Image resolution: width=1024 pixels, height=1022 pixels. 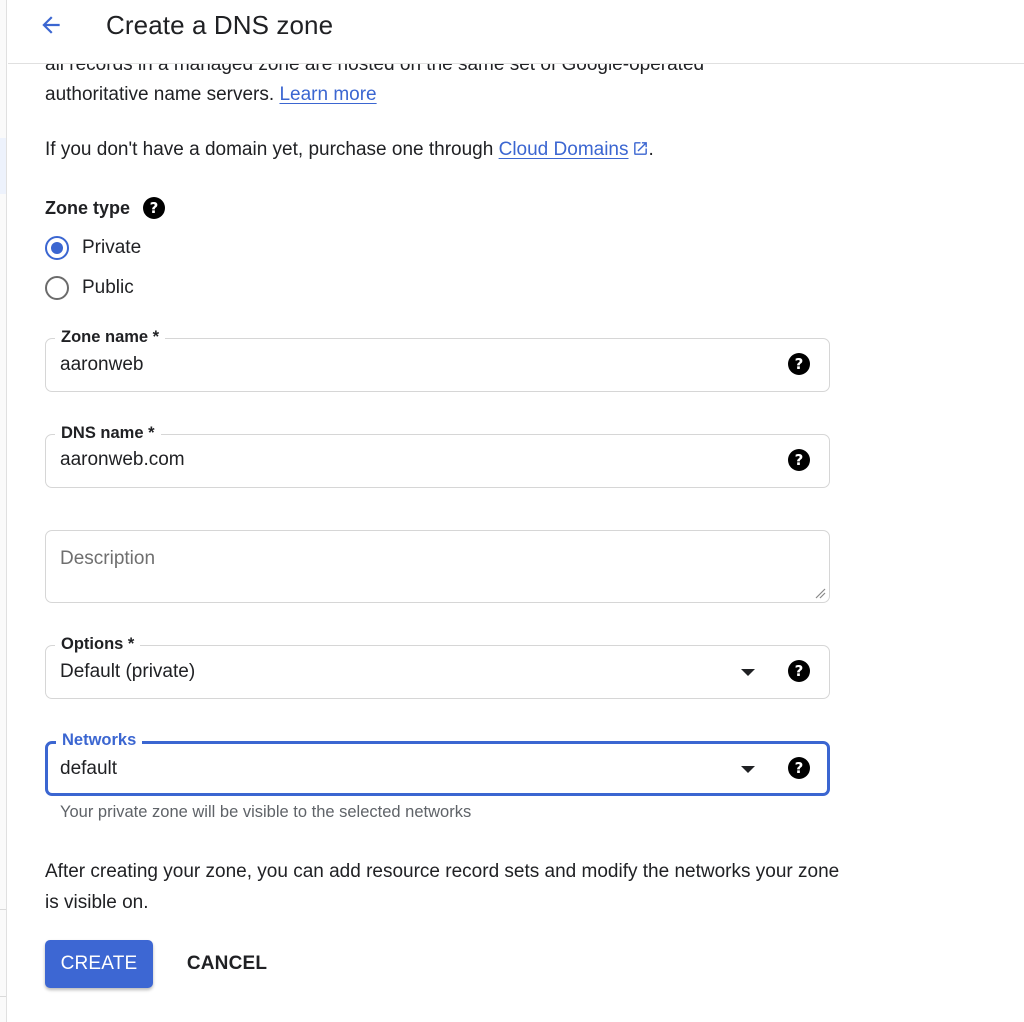 What do you see at coordinates (651, 149) in the screenshot?
I see `purchase-text-suffix: .` at bounding box center [651, 149].